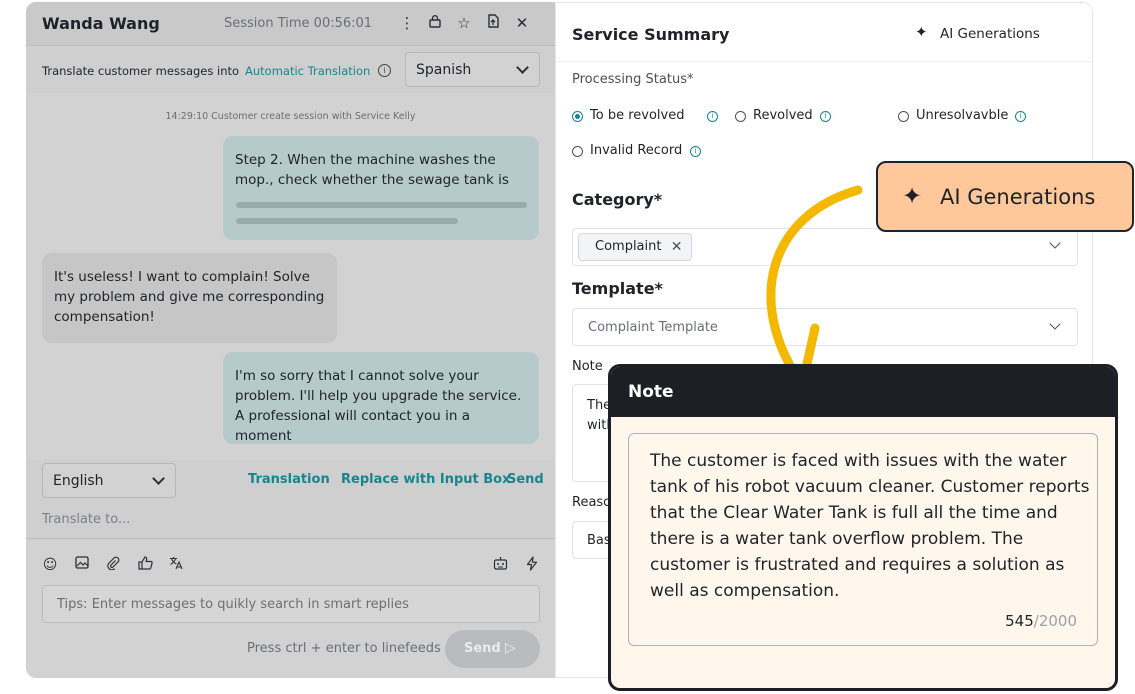 This screenshot has width=1135, height=694. What do you see at coordinates (407, 23) in the screenshot?
I see `more-icon: ⋮` at bounding box center [407, 23].